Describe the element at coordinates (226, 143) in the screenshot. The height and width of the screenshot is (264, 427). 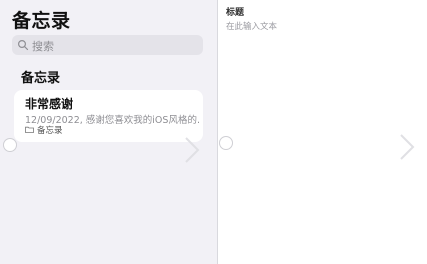
I see `editor-swipe-handle` at that location.